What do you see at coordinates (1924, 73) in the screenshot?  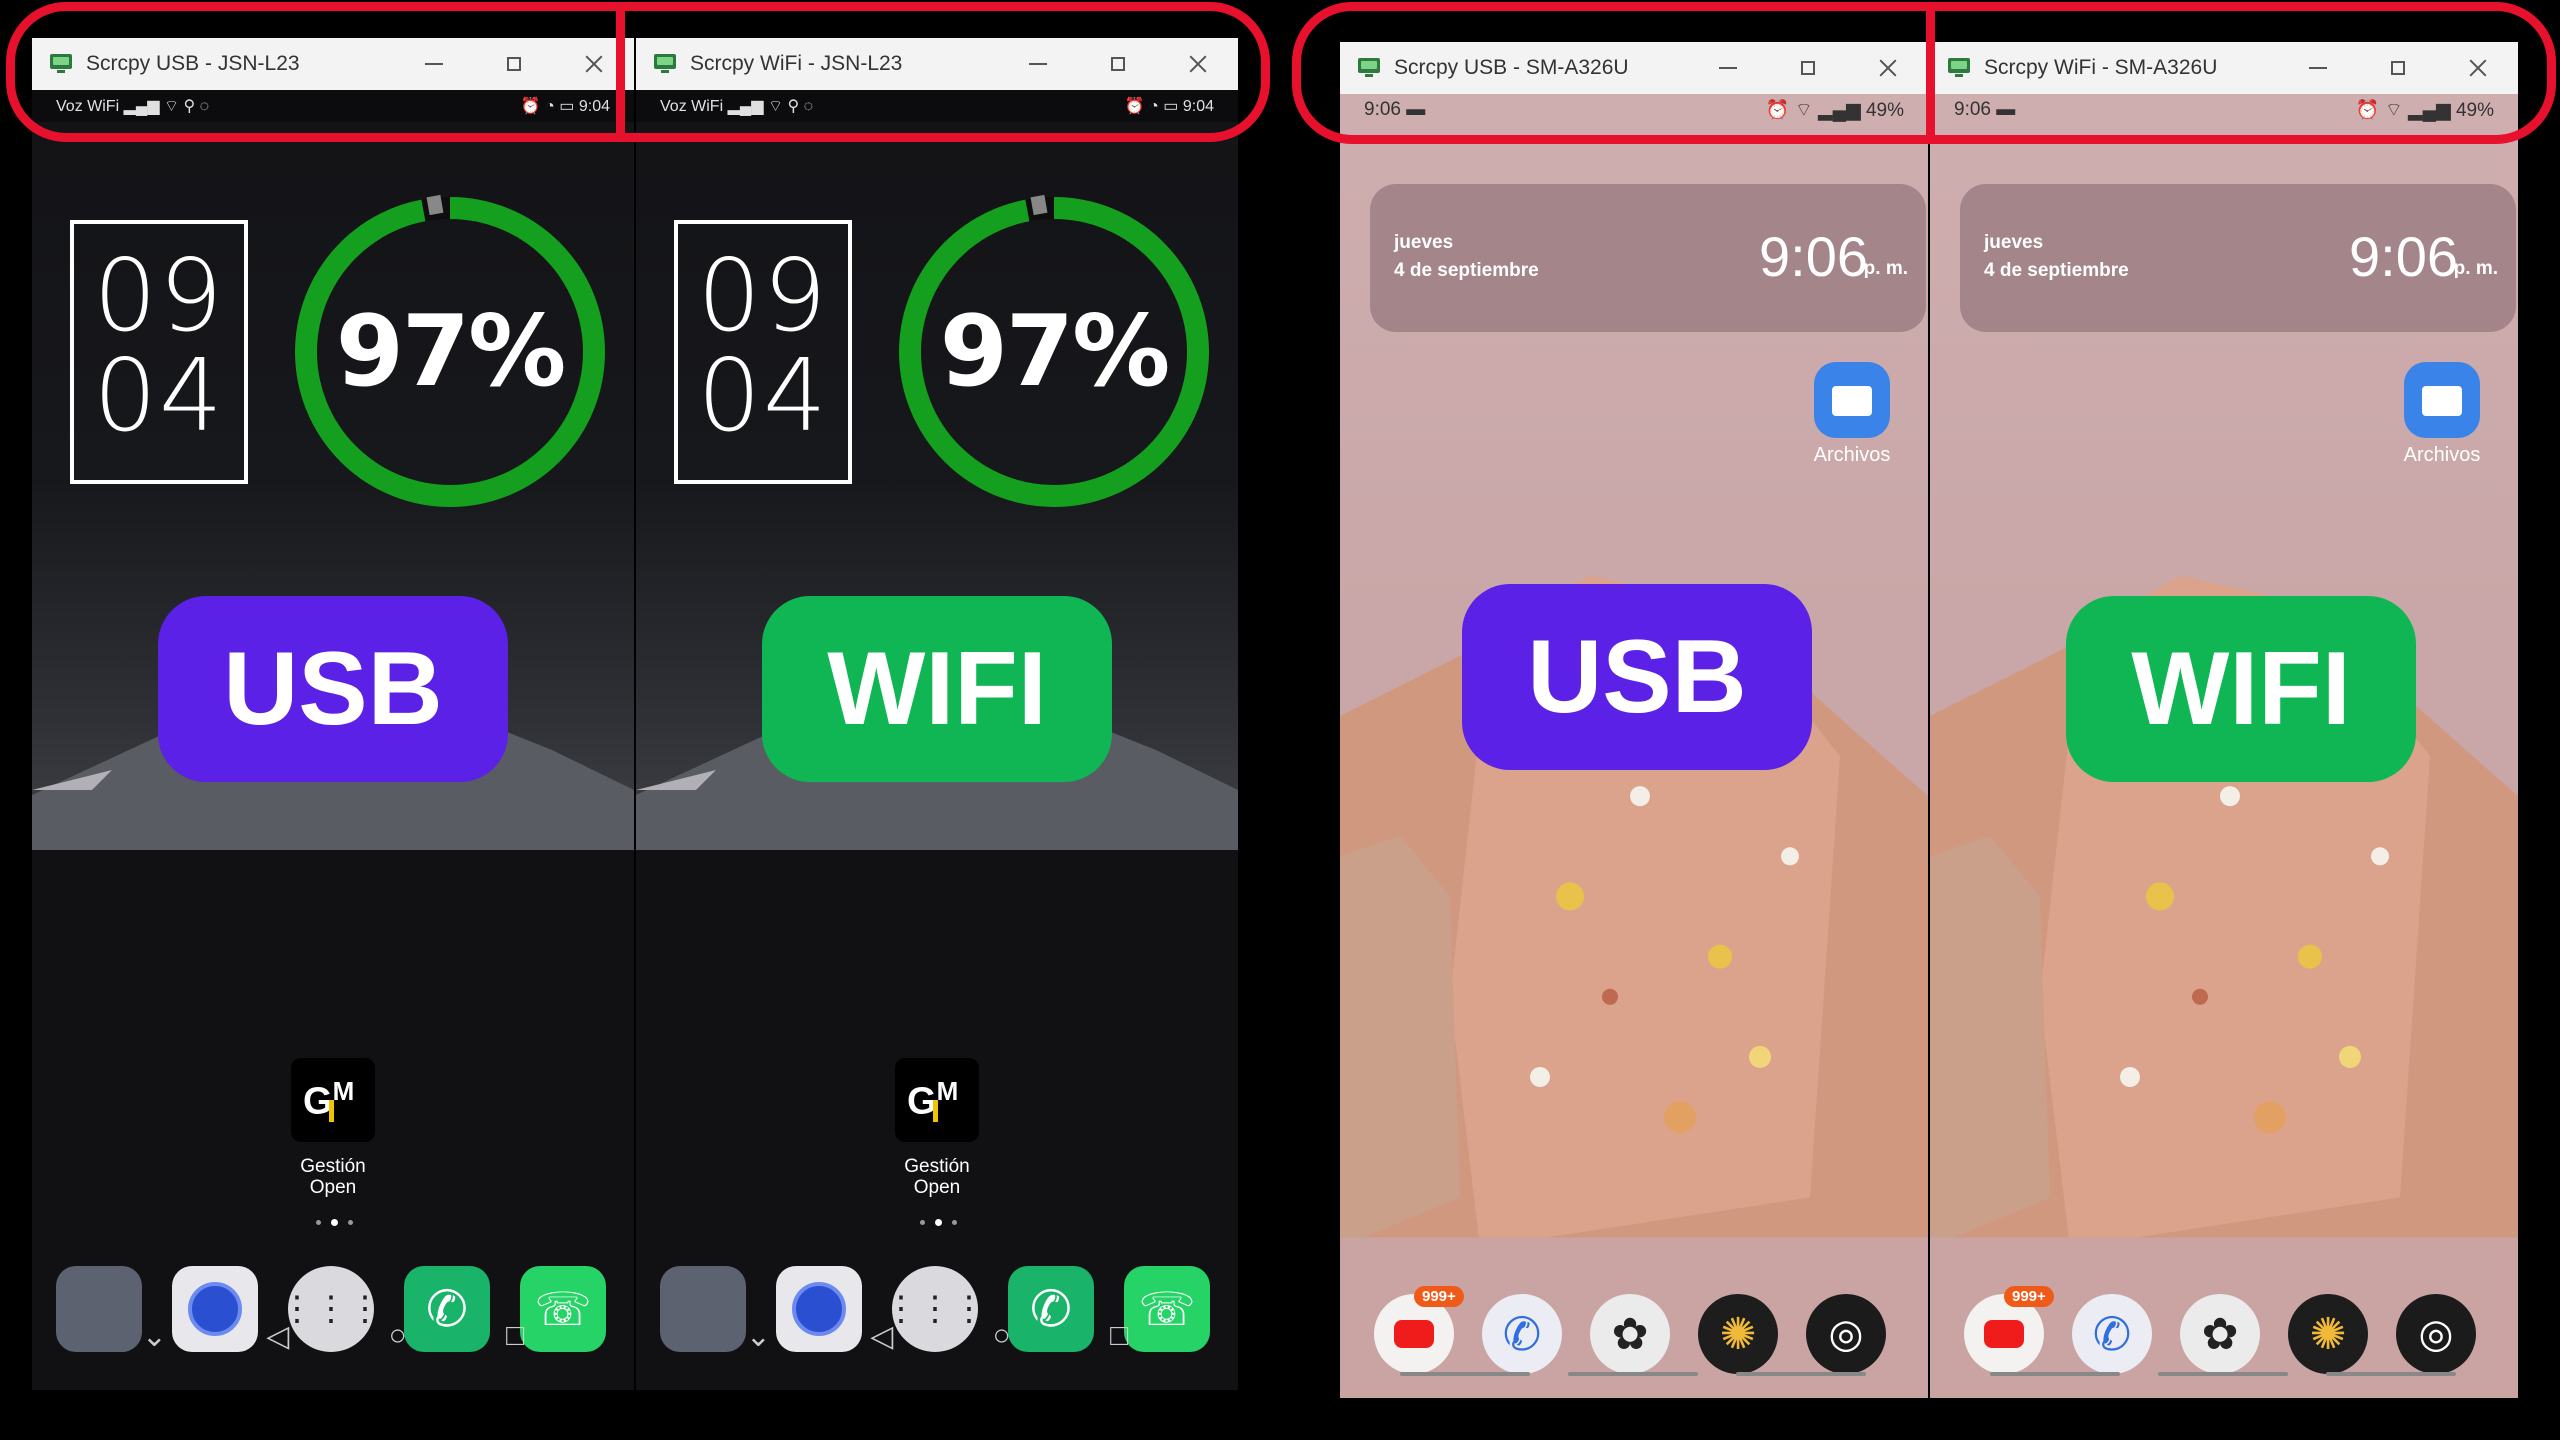 I see `highlight-outline-samsung` at bounding box center [1924, 73].